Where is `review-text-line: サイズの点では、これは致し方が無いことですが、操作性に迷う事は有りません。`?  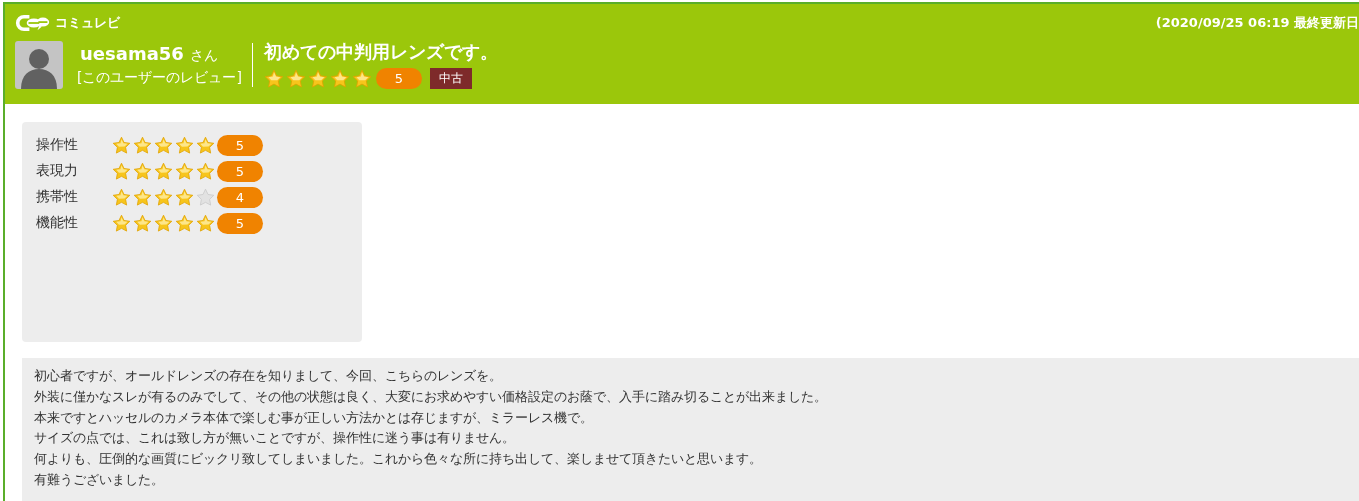 review-text-line: サイズの点では、これは致し方が無いことですが、操作性に迷う事は有りません。 is located at coordinates (274, 438).